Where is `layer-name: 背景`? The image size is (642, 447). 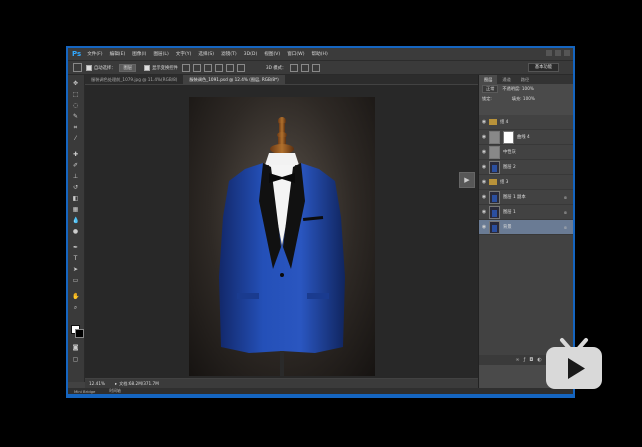 layer-name: 背景 is located at coordinates (507, 227).